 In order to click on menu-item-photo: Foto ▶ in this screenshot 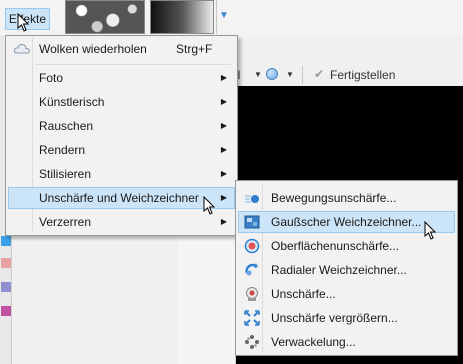, I will do `click(121, 78)`.